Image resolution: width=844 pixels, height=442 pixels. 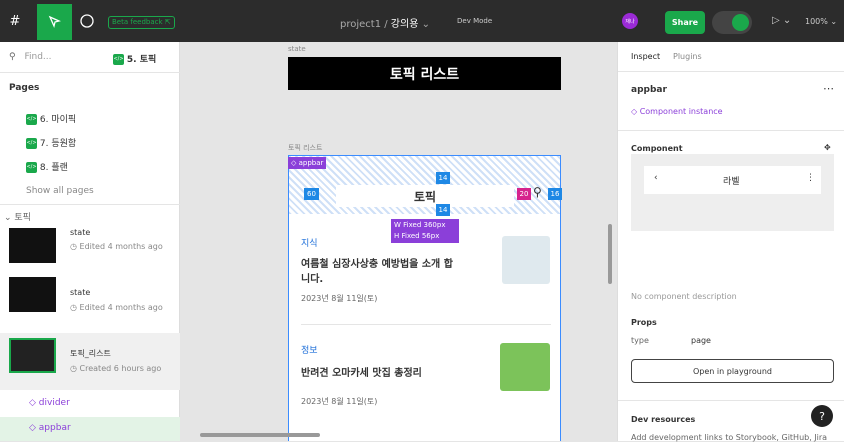 What do you see at coordinates (420, 225) in the screenshot?
I see `size-width: W Fixed 360px` at bounding box center [420, 225].